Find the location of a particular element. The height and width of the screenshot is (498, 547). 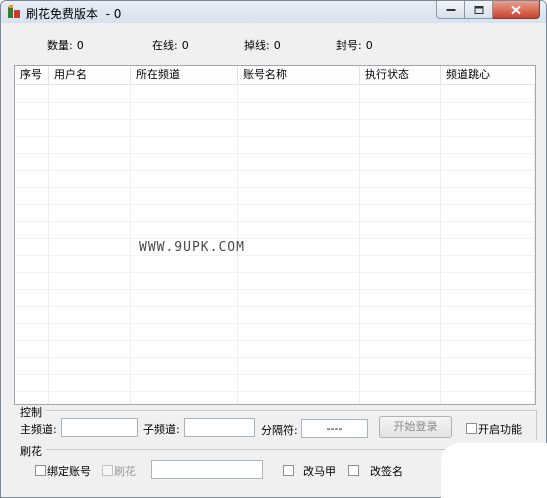

app-icon is located at coordinates (14, 11).